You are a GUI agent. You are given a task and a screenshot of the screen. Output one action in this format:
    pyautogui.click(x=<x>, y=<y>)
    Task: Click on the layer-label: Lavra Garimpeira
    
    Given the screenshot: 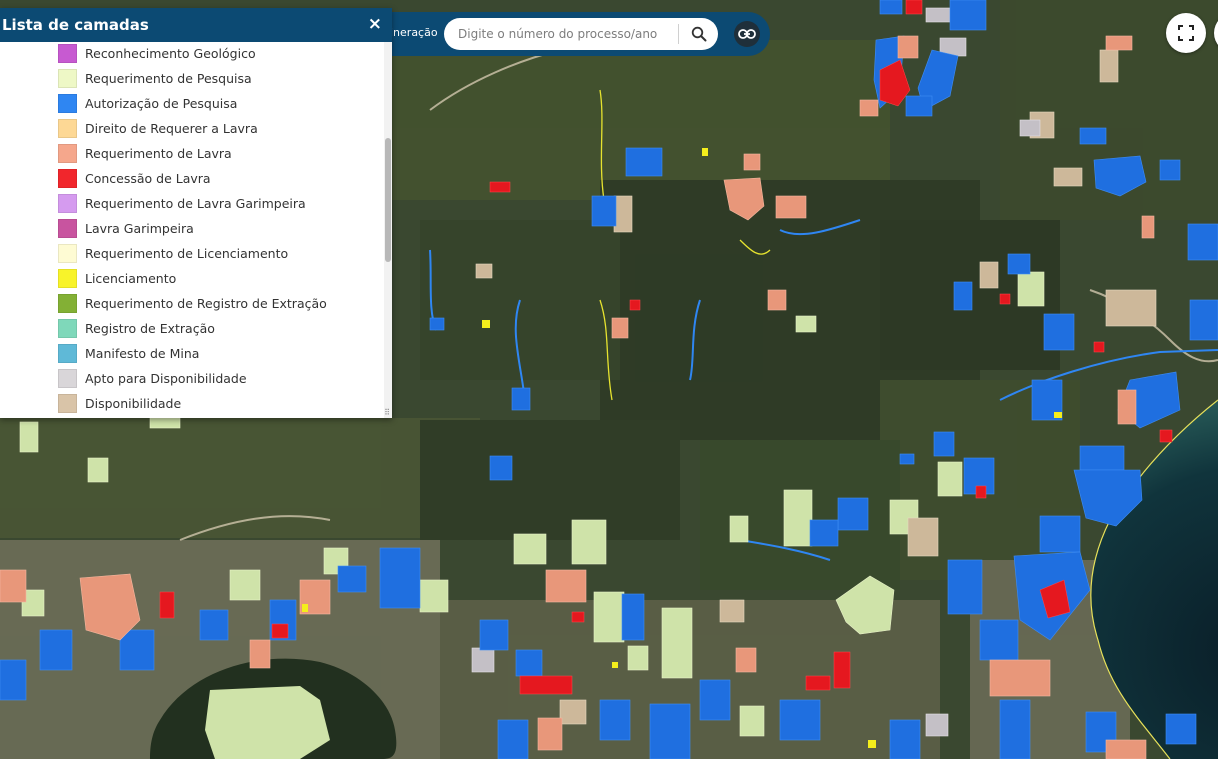 What is the action you would take?
    pyautogui.click(x=139, y=228)
    